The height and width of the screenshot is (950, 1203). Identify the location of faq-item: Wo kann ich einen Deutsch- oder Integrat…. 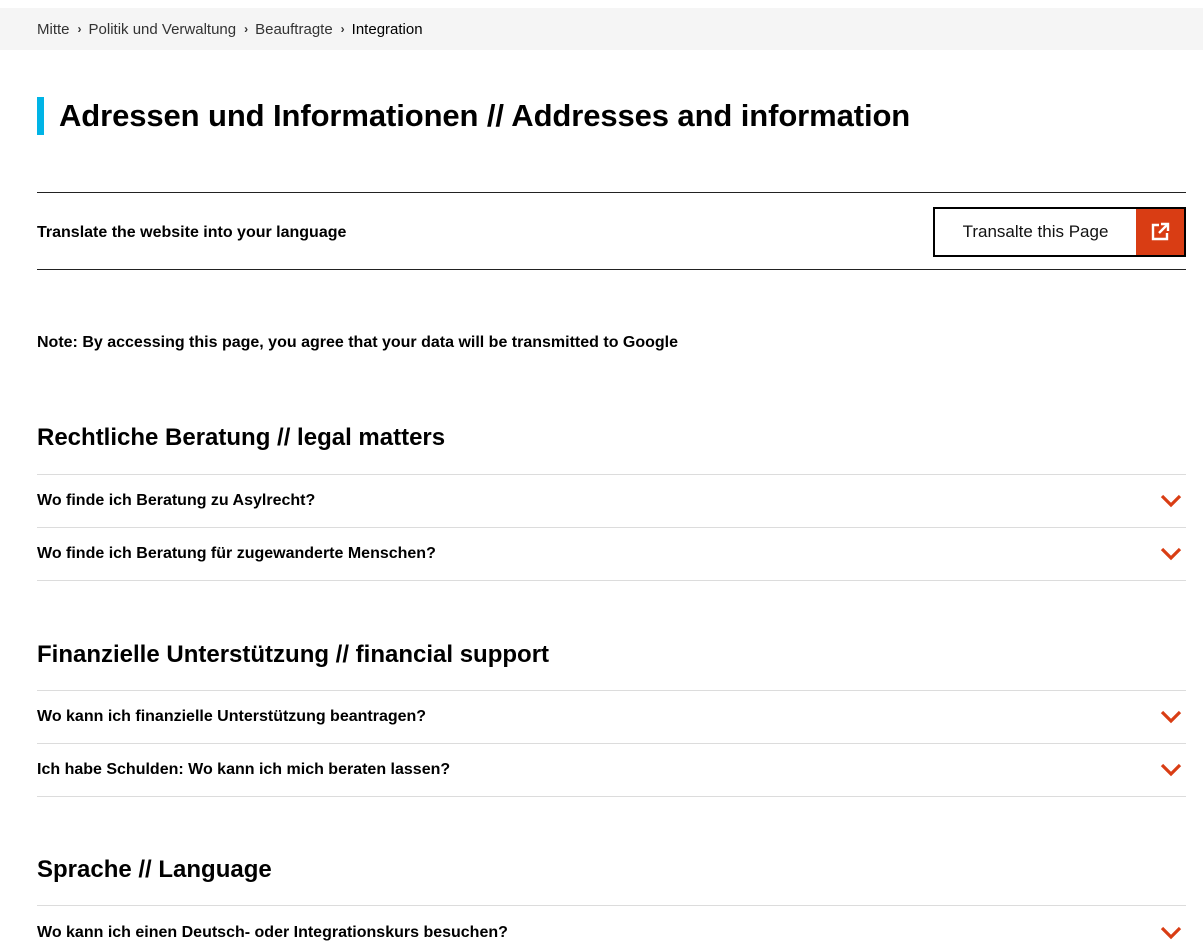
(611, 927).